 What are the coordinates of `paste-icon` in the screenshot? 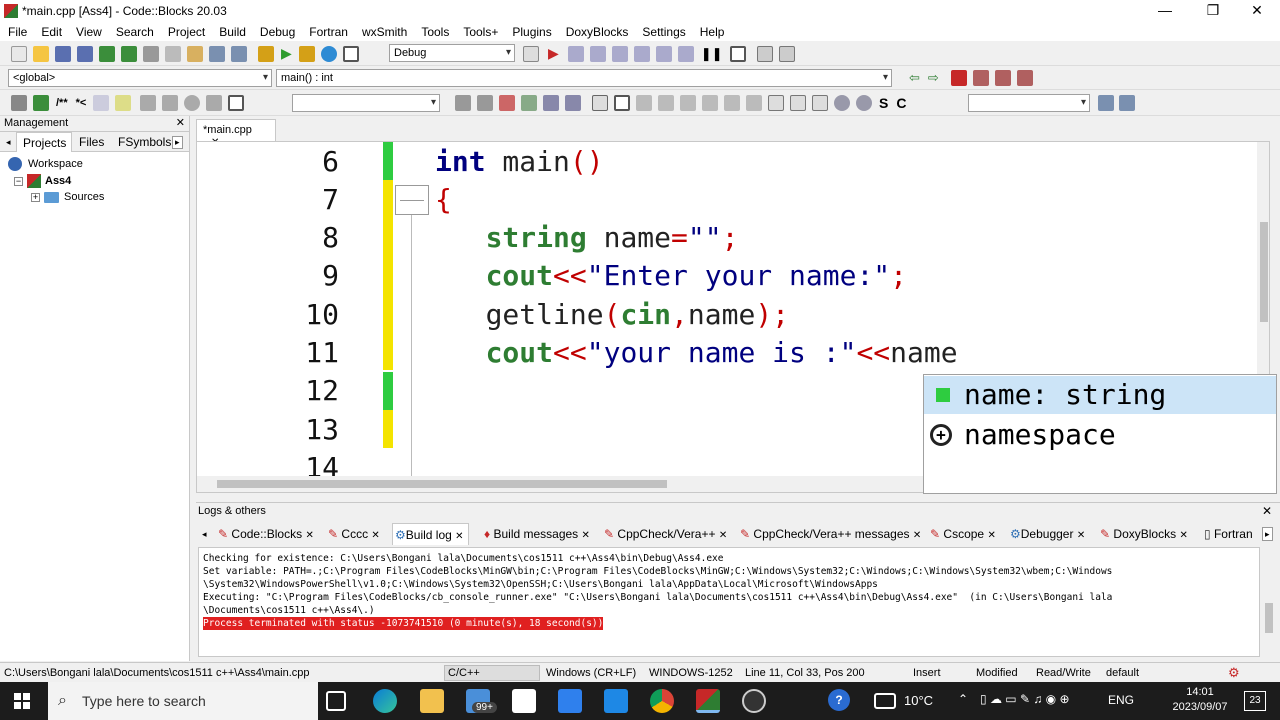 It's located at (195, 53).